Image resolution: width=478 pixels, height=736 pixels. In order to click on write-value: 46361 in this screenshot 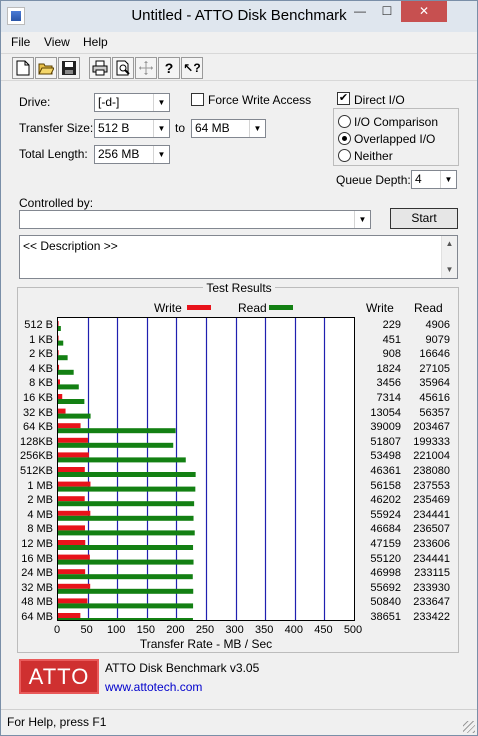, I will do `click(385, 471)`.